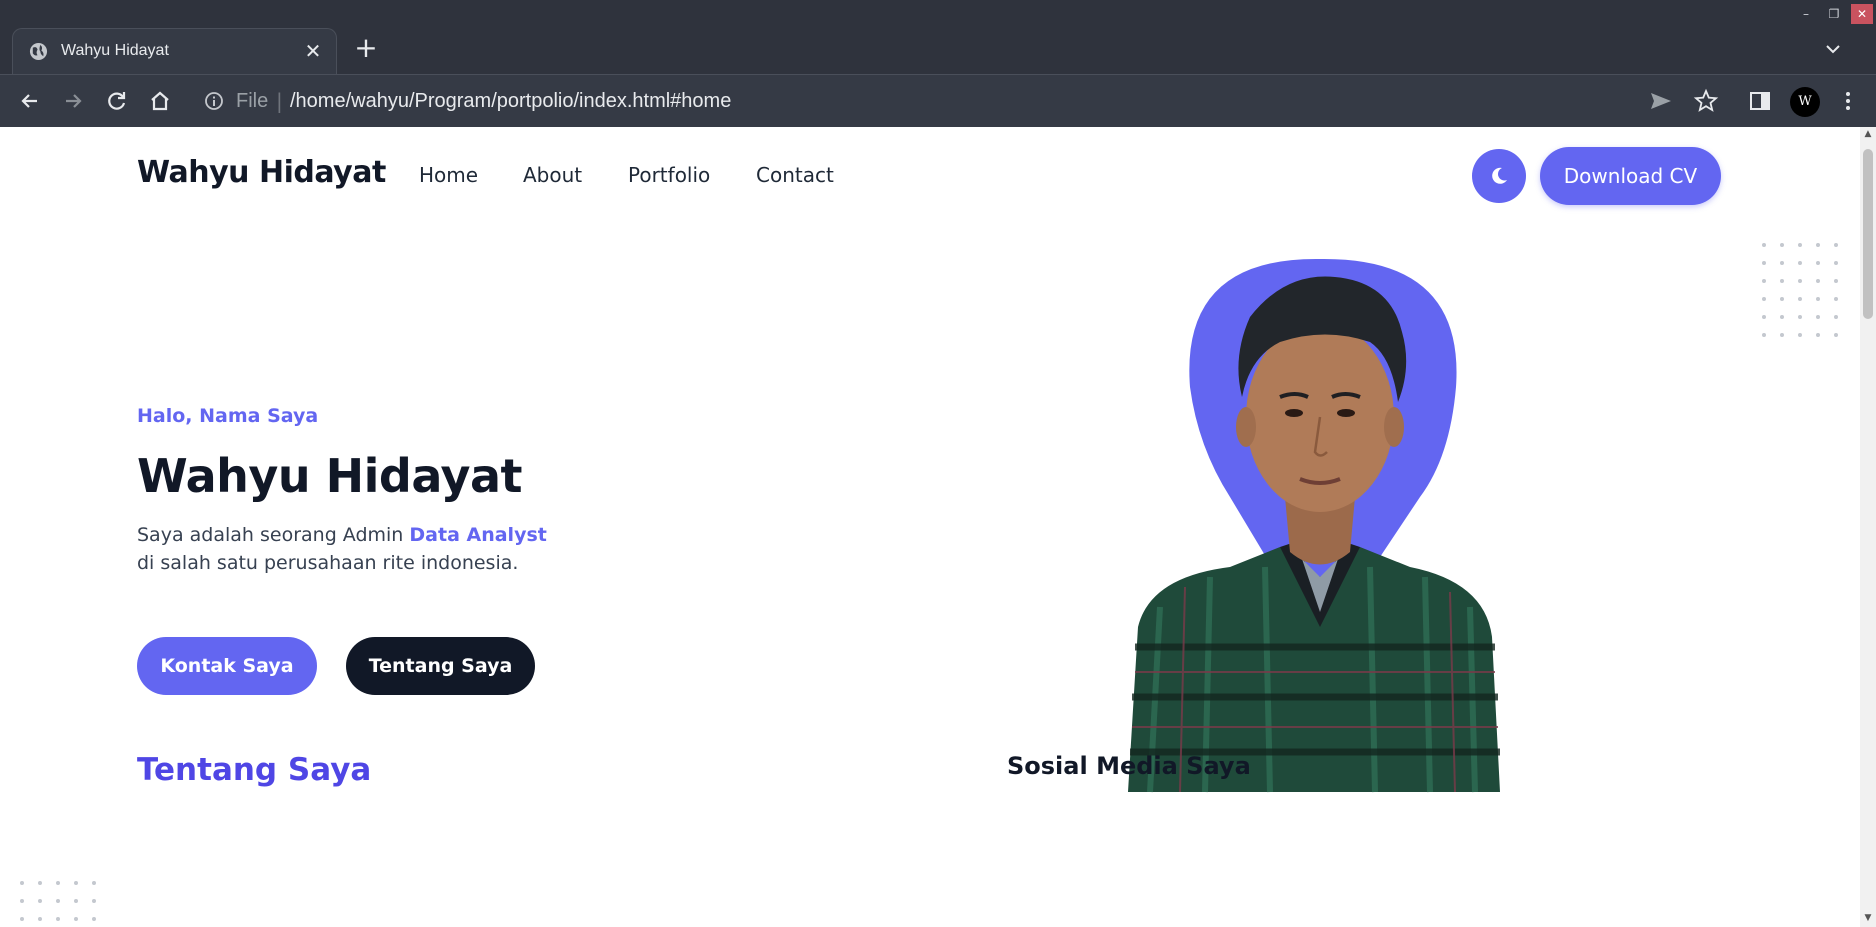 The width and height of the screenshot is (1876, 927). What do you see at coordinates (448, 175) in the screenshot?
I see `nav-home: Home` at bounding box center [448, 175].